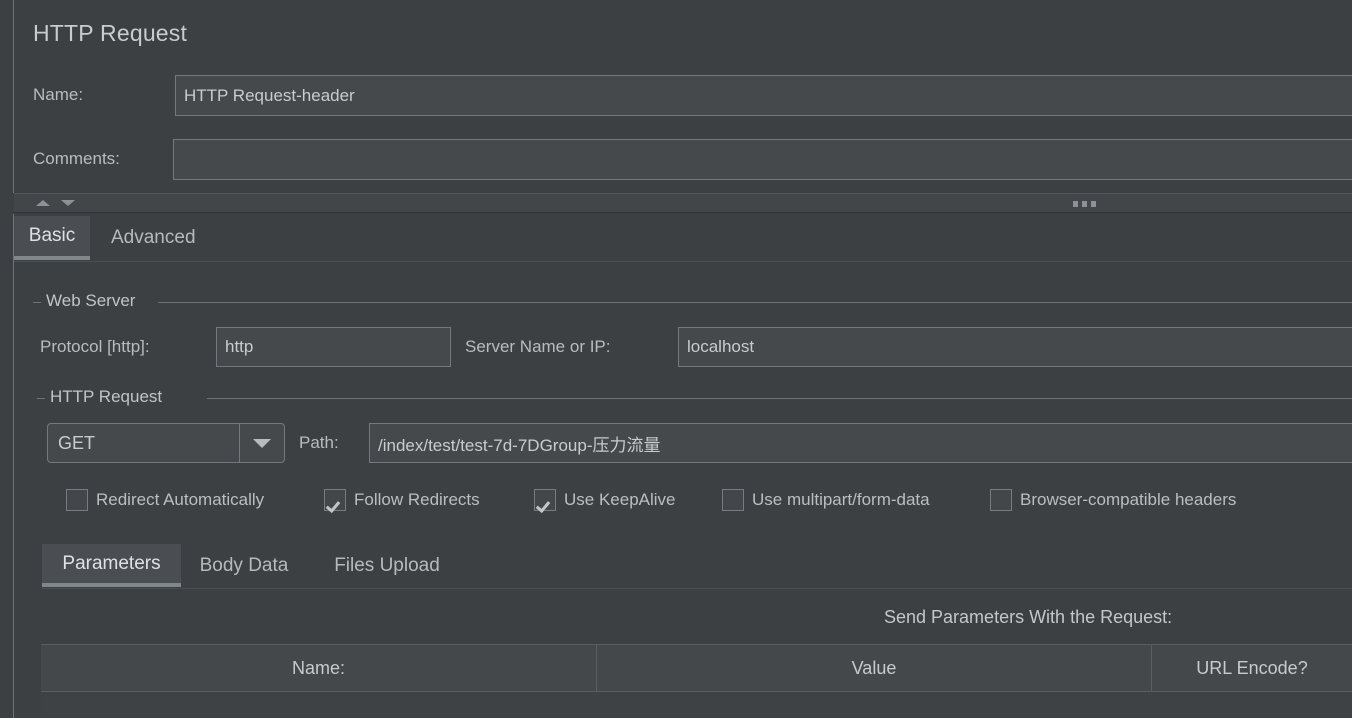 This screenshot has height=718, width=1352. I want to click on comments-input, so click(762, 159).